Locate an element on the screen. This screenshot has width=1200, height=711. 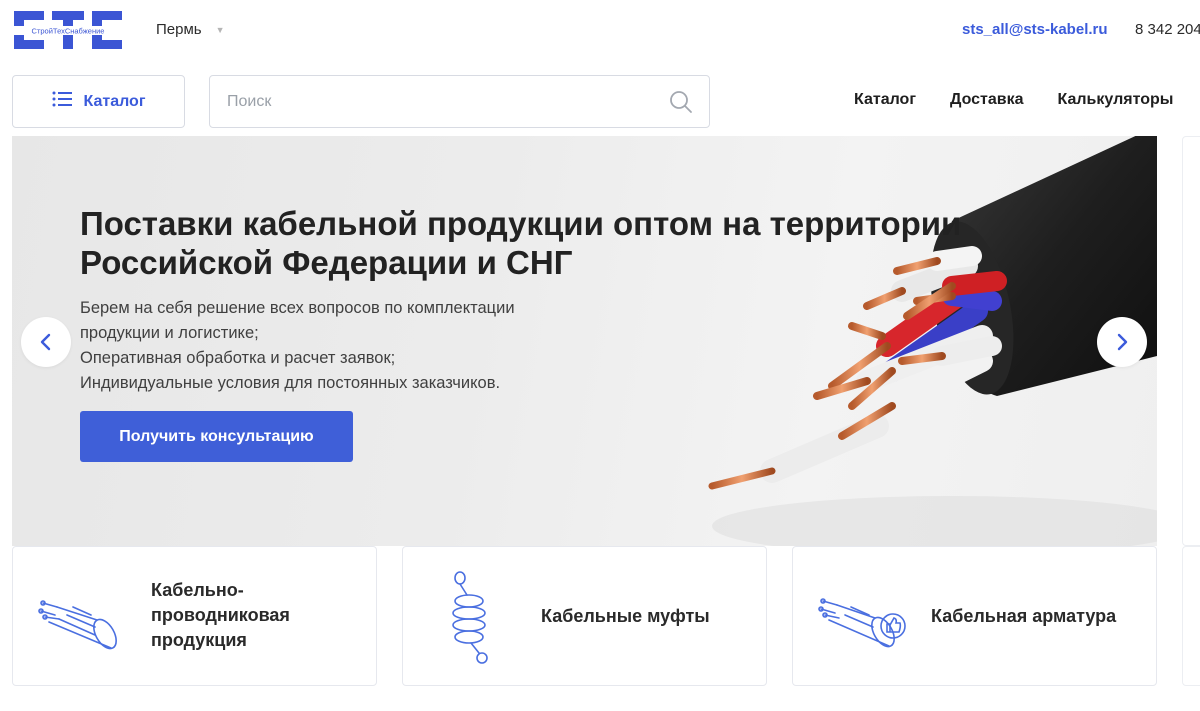
cable-icon is located at coordinates (83, 623).